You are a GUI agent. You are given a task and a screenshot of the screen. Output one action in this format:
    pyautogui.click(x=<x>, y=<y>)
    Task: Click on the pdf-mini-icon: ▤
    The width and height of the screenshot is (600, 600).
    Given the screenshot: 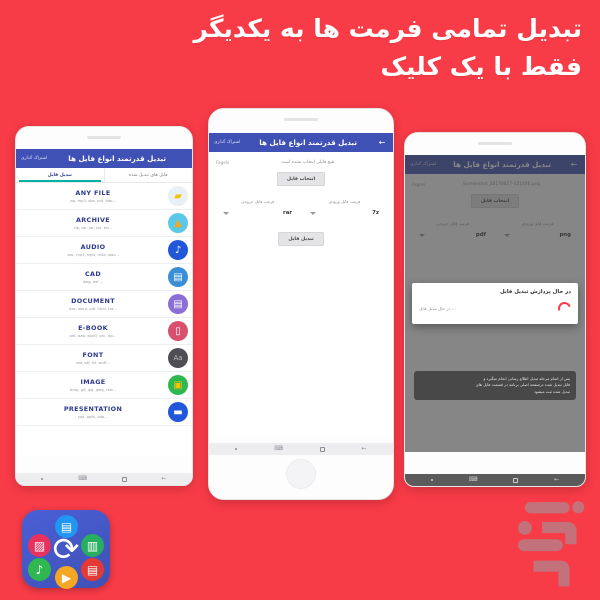 What is the action you would take?
    pyautogui.click(x=92, y=569)
    